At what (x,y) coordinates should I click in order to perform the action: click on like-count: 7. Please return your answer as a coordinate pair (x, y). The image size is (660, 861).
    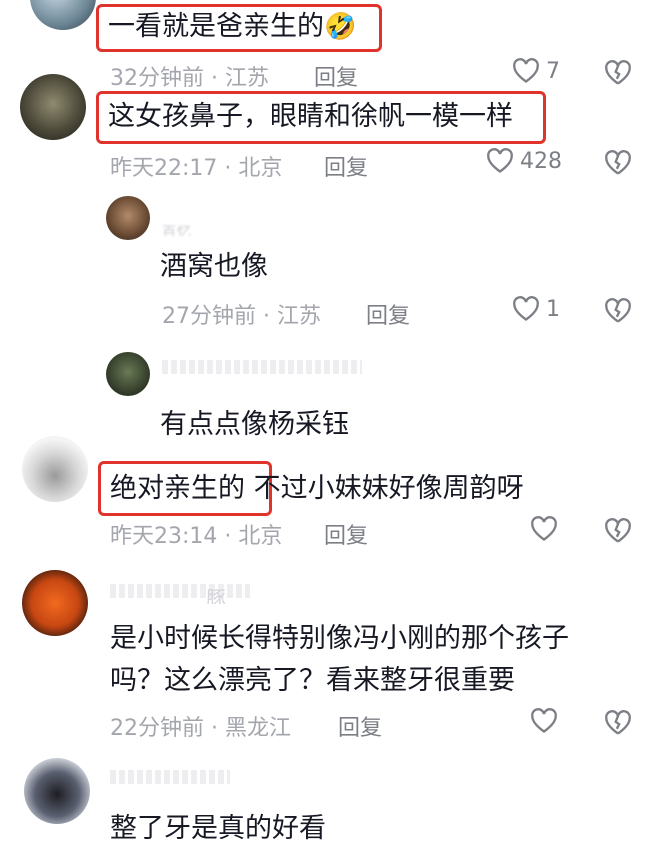
    Looking at the image, I should click on (553, 71).